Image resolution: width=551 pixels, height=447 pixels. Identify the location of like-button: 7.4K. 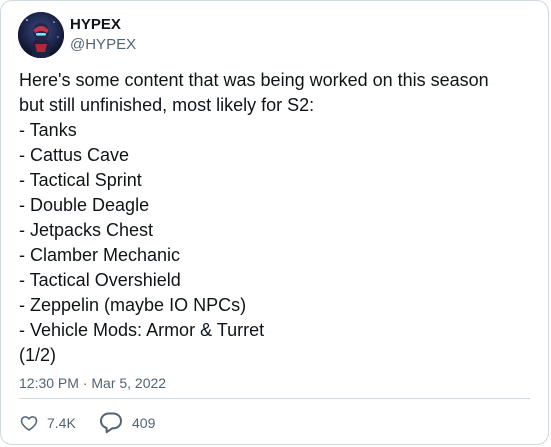
(47, 423).